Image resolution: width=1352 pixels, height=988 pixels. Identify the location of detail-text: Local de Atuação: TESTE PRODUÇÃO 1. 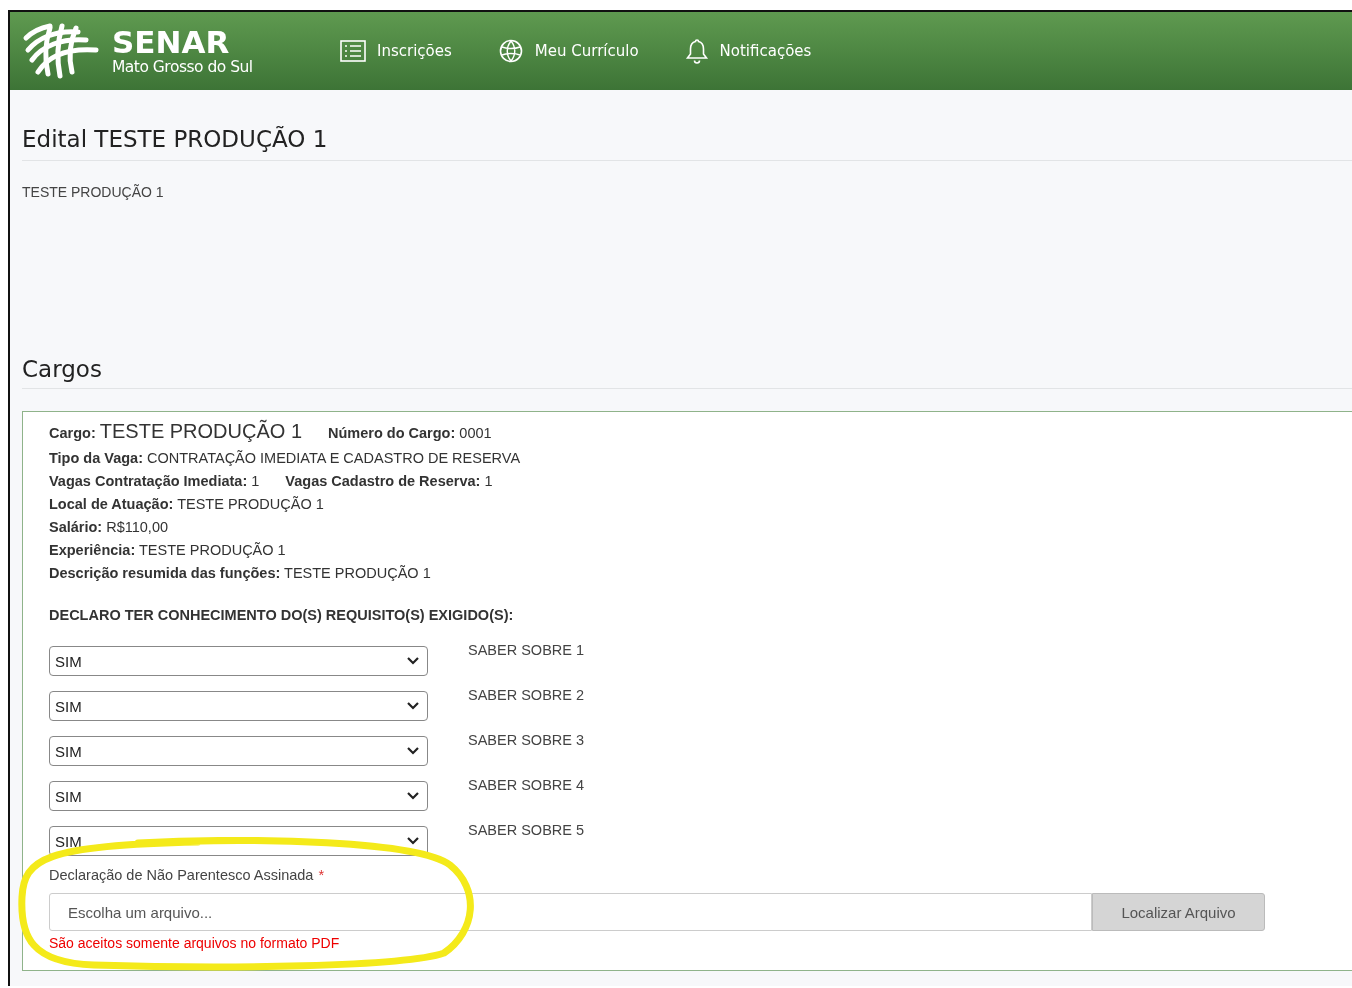
(186, 504).